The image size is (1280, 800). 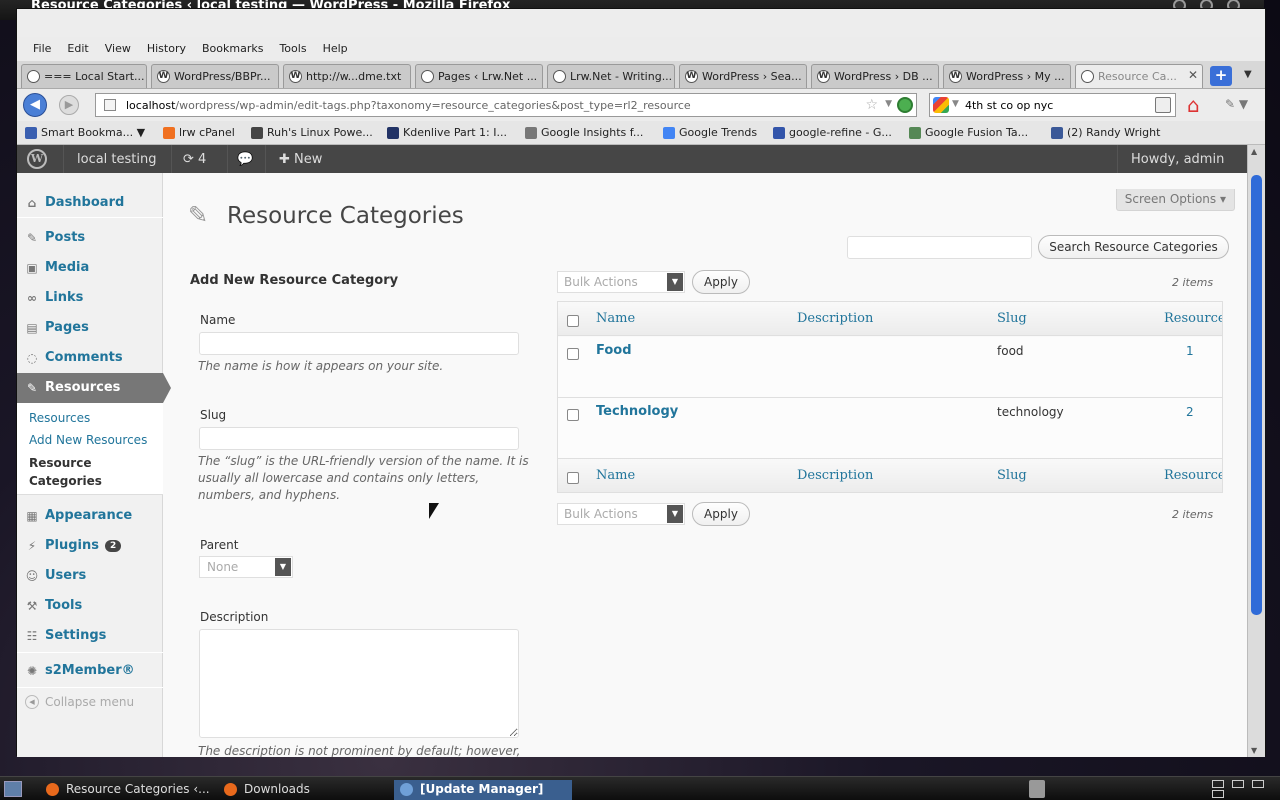 I want to click on search-categories-input, so click(x=939, y=247).